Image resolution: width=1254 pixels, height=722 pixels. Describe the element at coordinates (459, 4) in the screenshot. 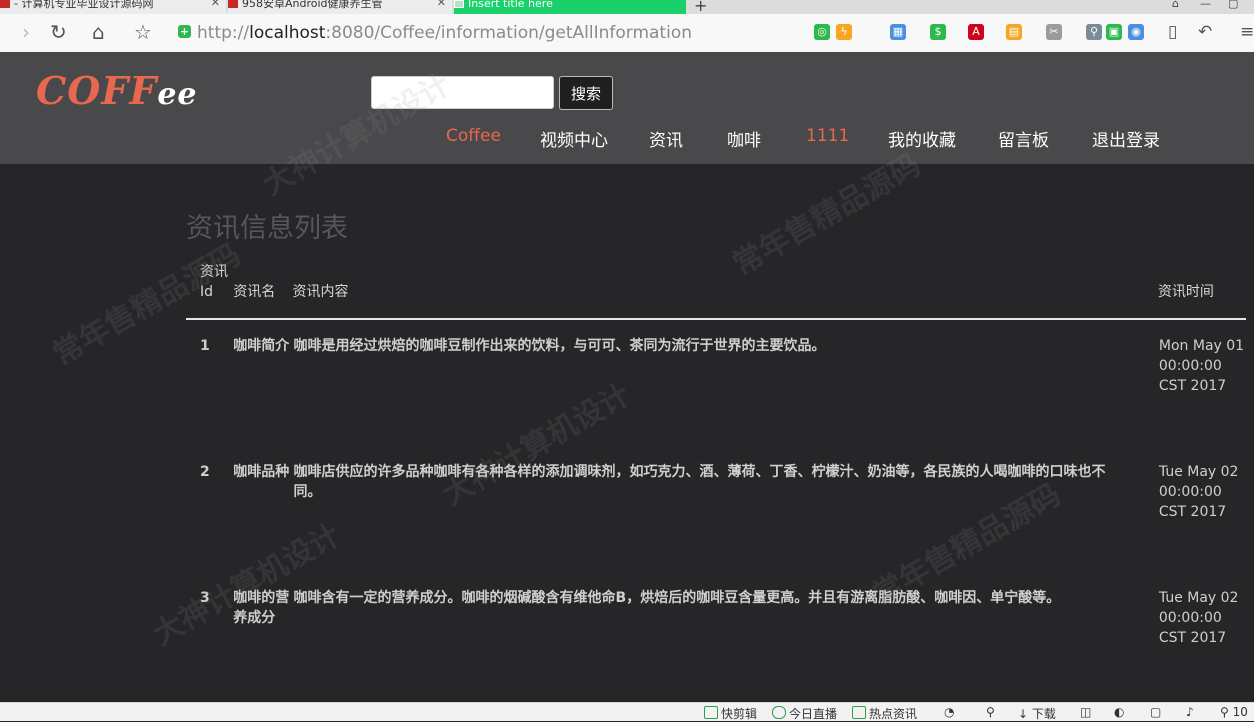

I see `page-favicon-icon` at that location.